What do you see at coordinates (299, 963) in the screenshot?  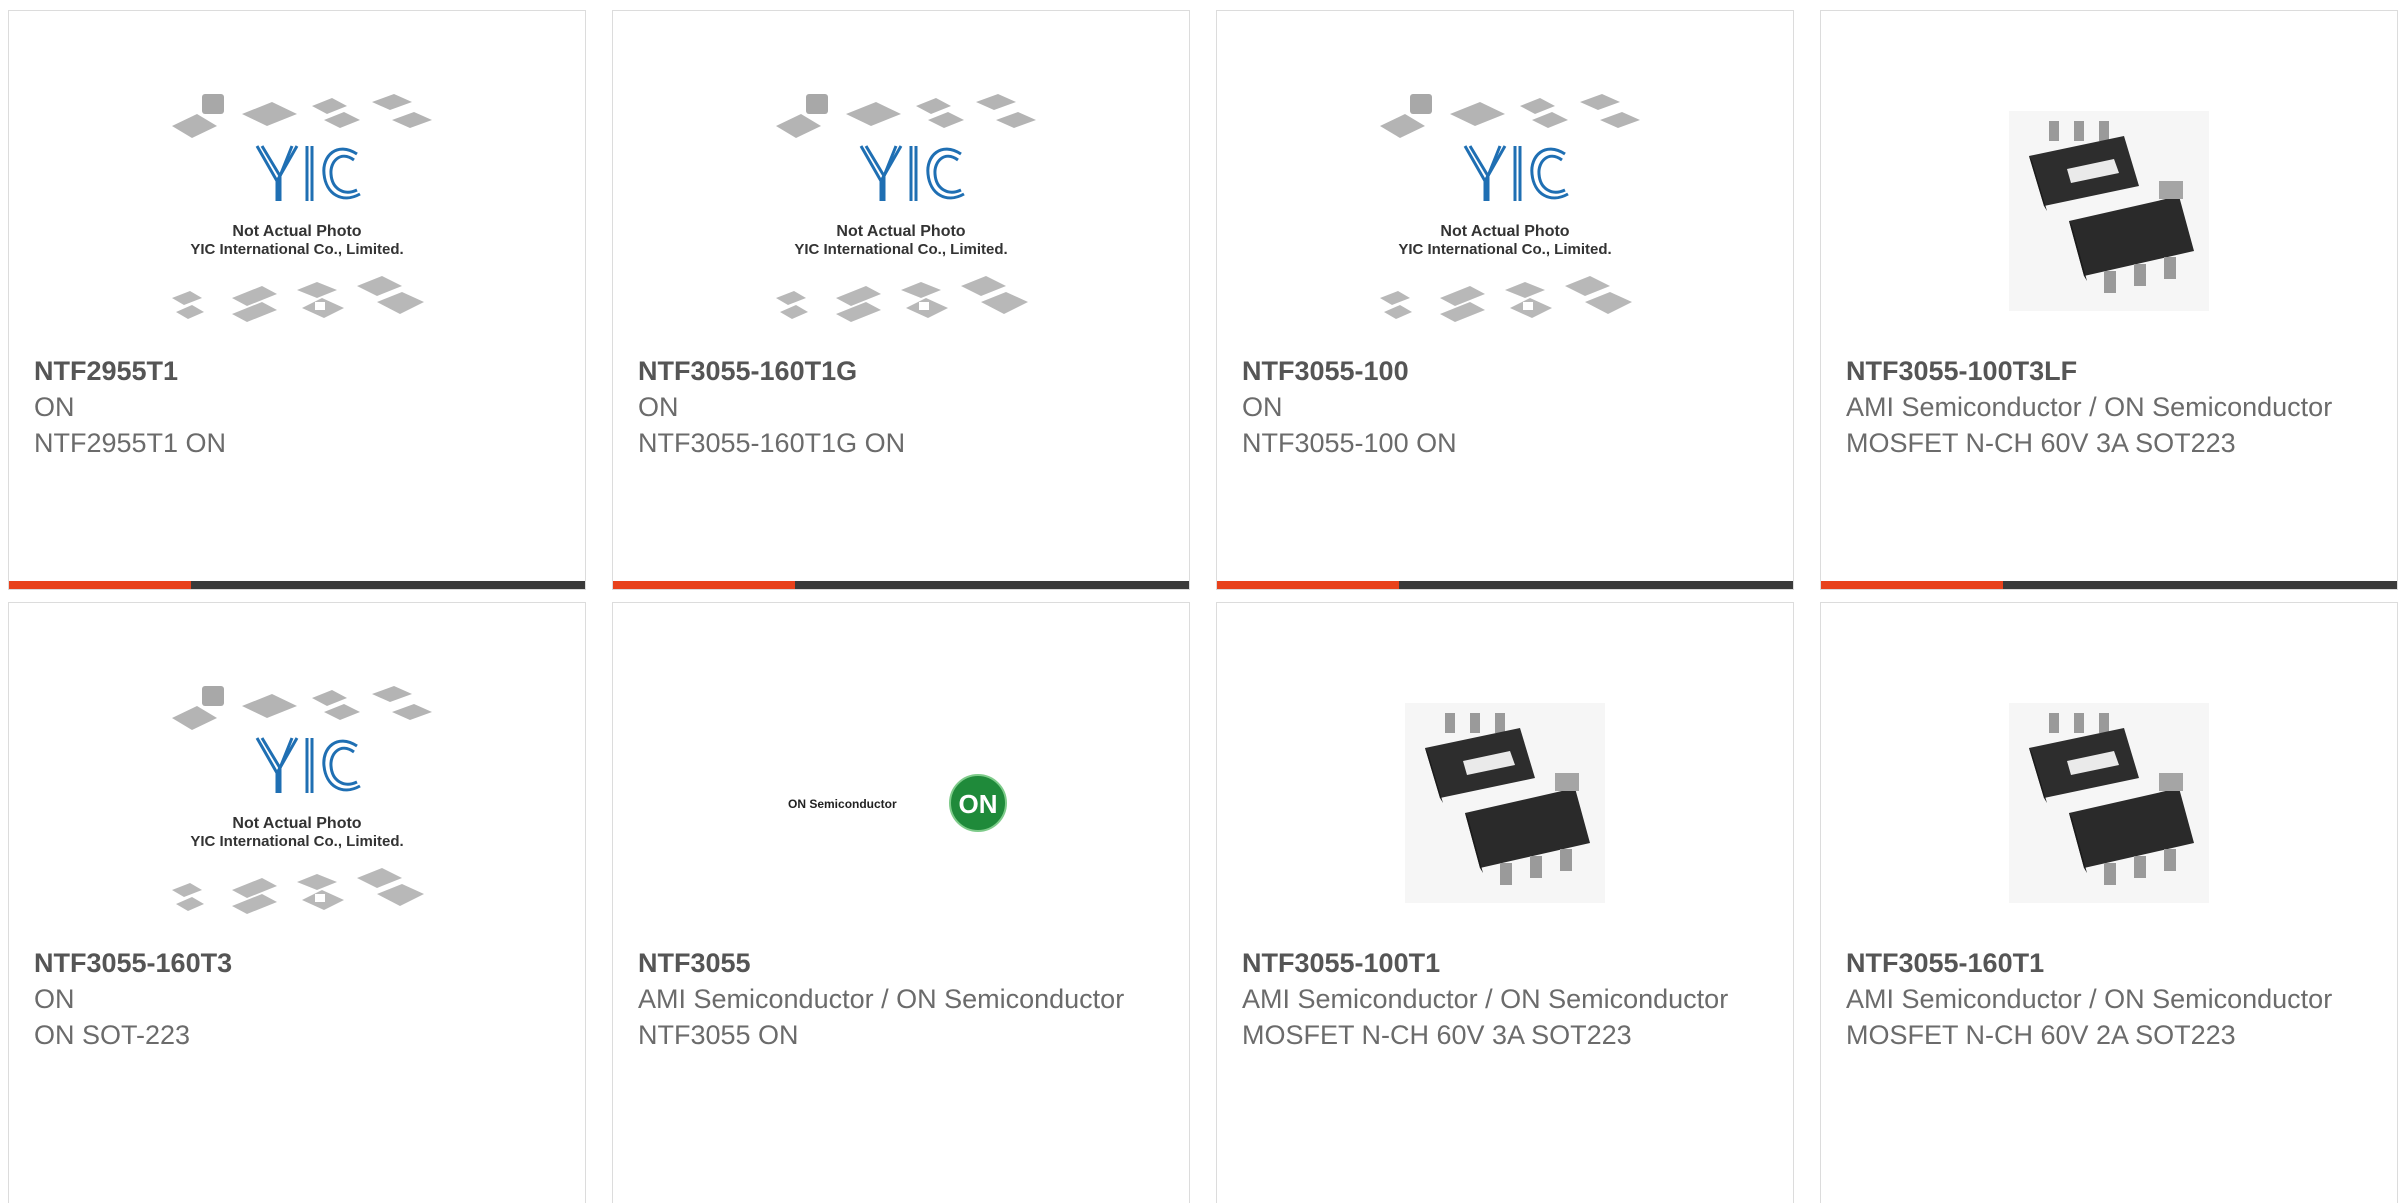 I see `part-number-link: NTF3055-160T3` at bounding box center [299, 963].